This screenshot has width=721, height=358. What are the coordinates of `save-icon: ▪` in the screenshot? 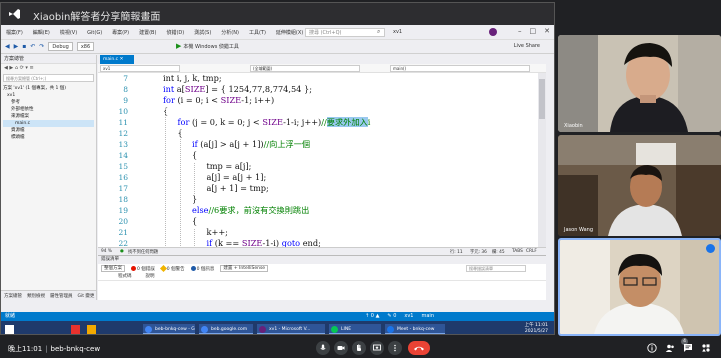 It's located at (24, 46).